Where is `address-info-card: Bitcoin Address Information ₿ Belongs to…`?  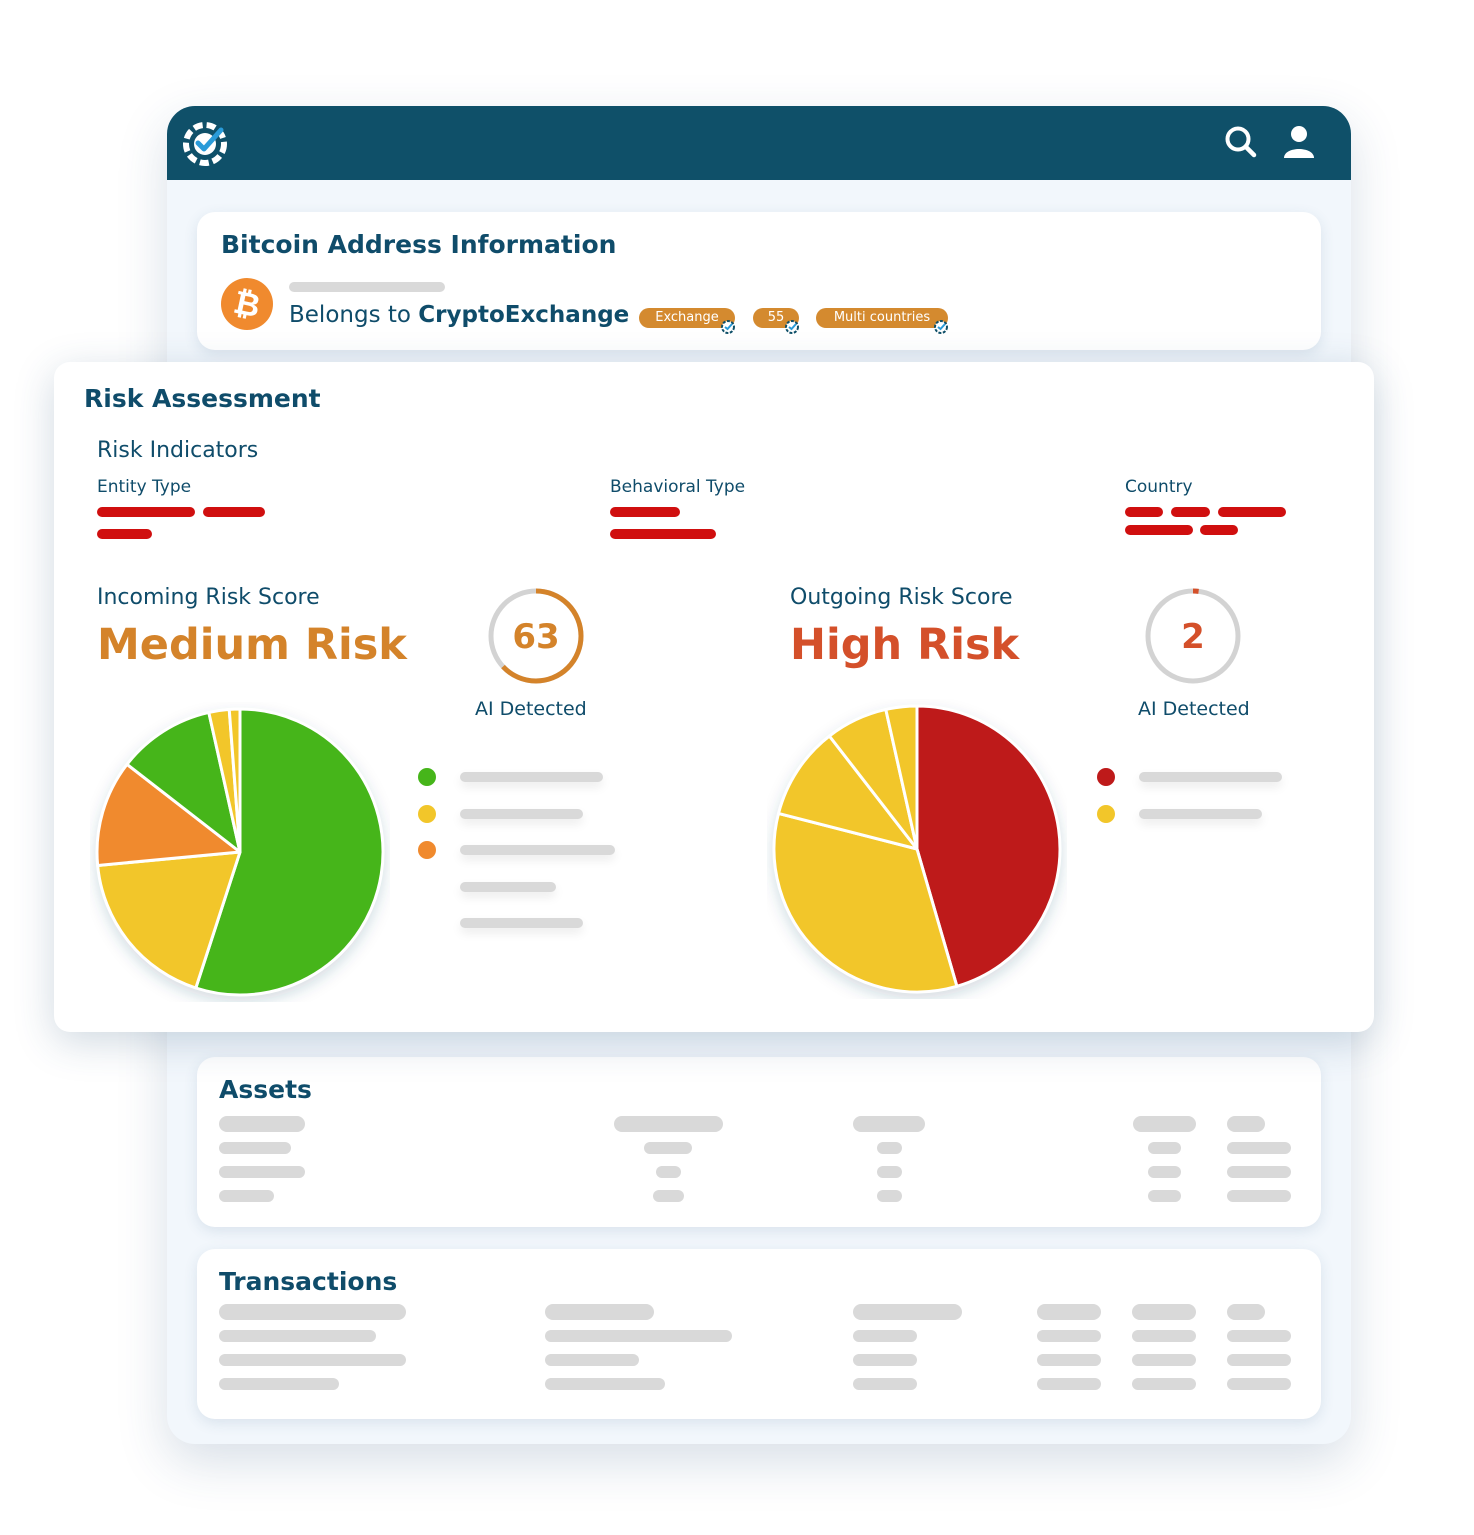
address-info-card: Bitcoin Address Information ₿ Belongs to… is located at coordinates (759, 281).